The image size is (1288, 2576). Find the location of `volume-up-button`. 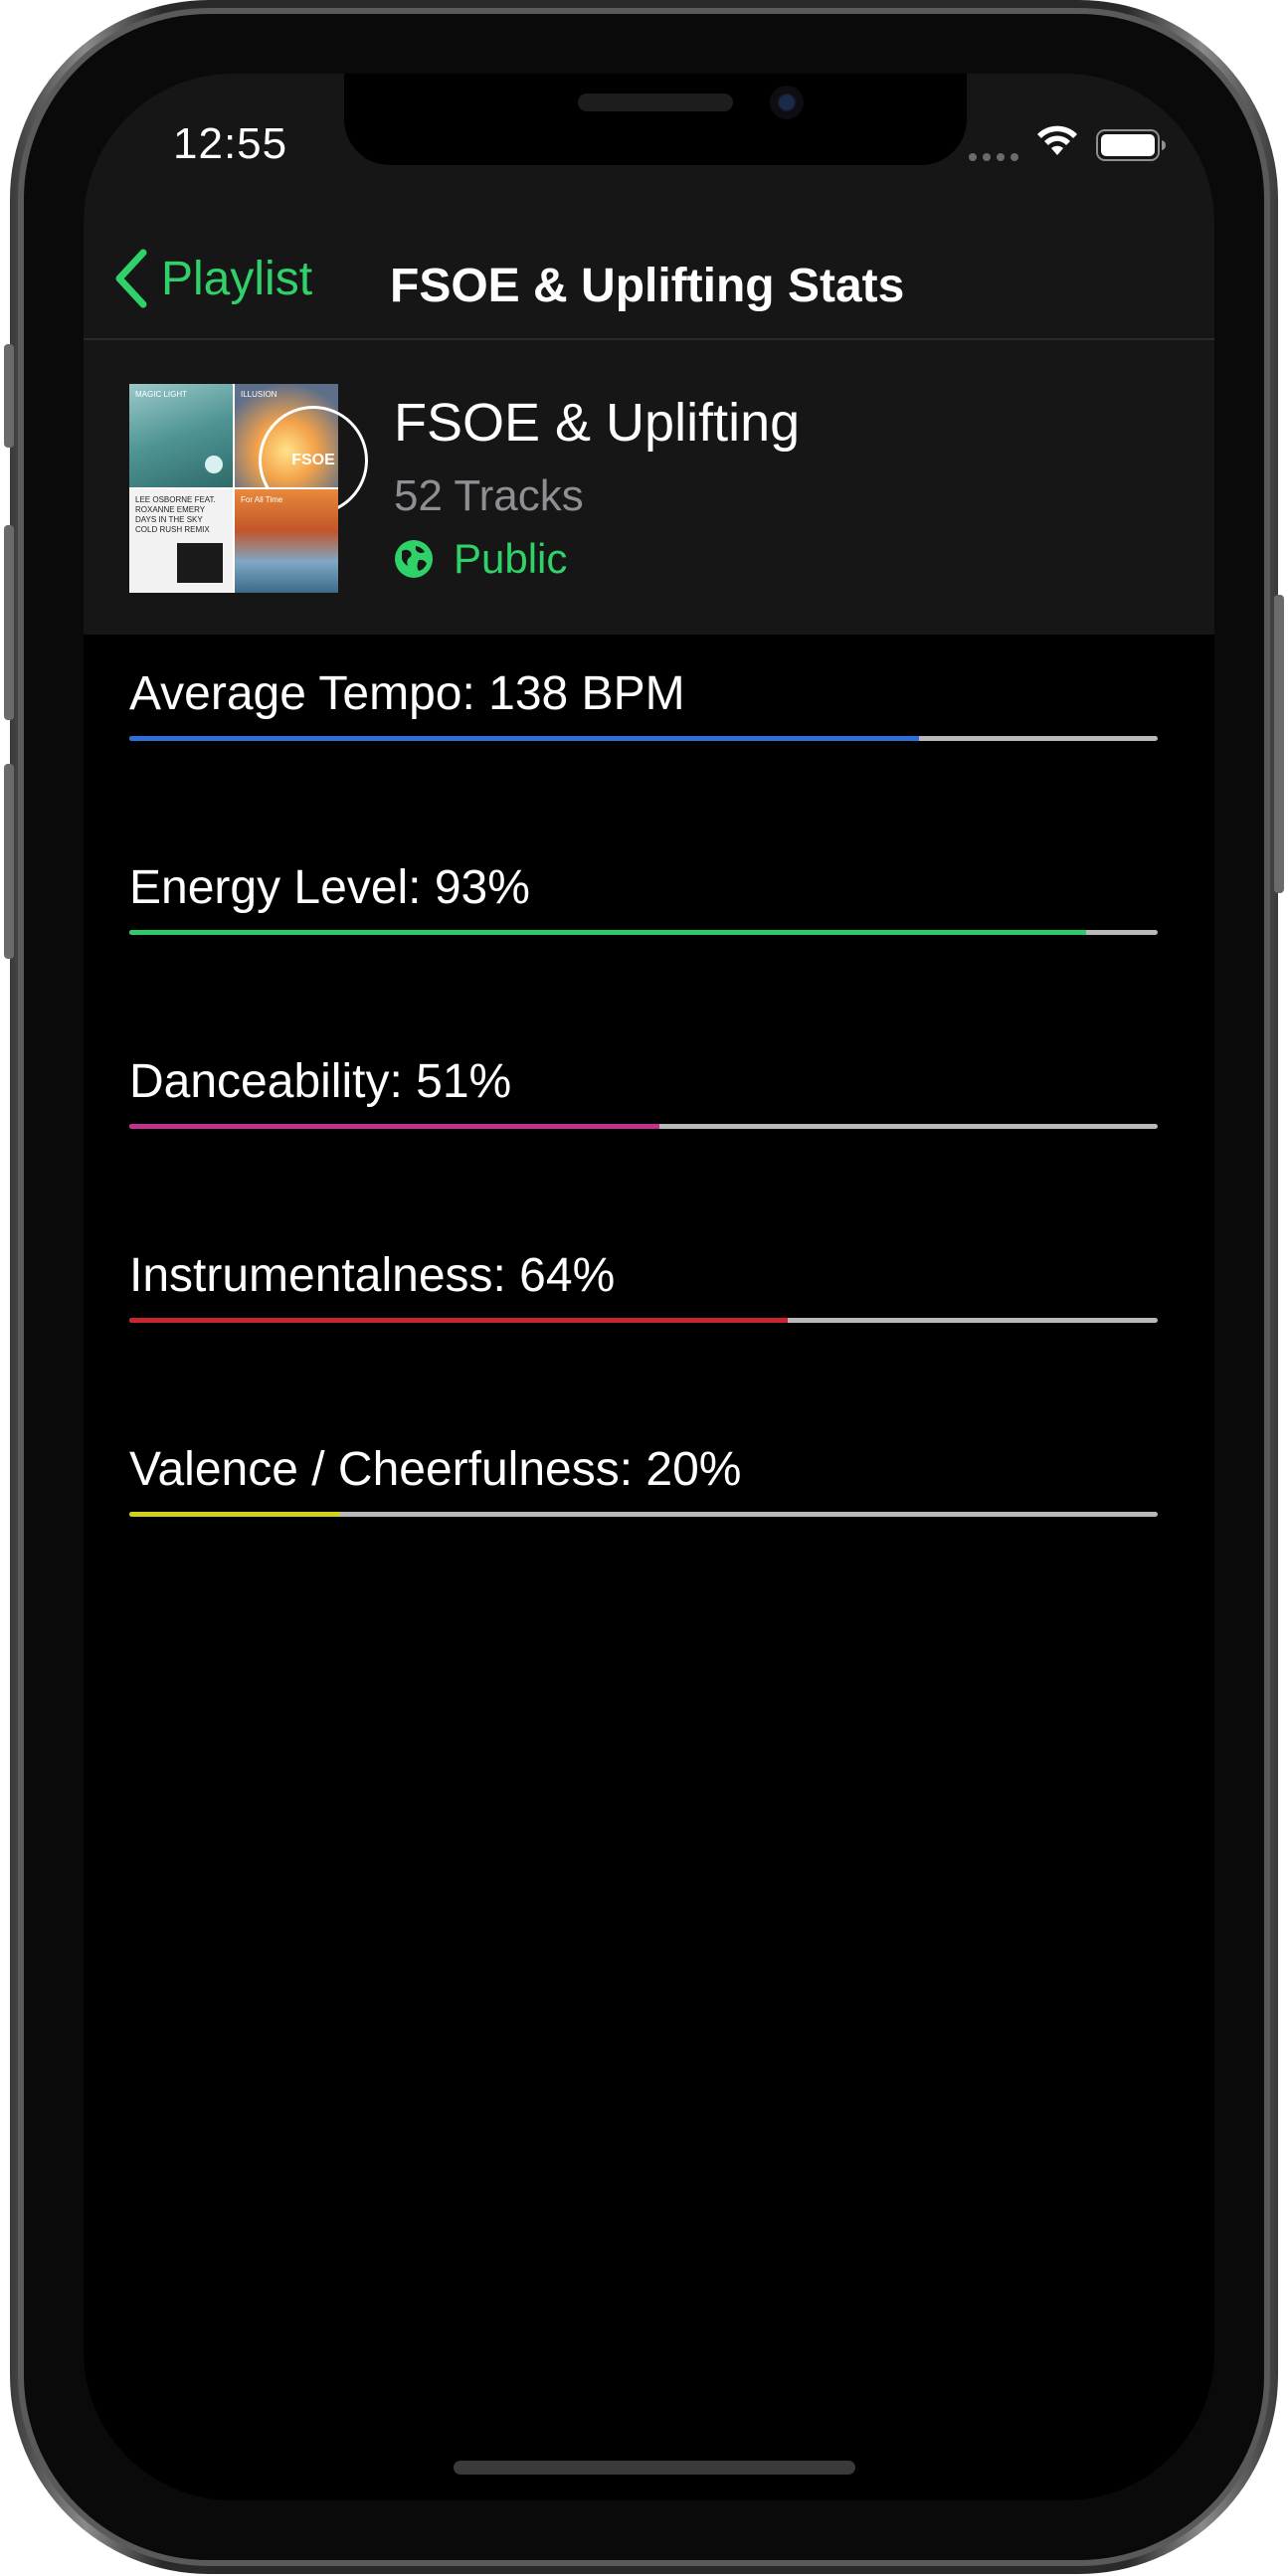

volume-up-button is located at coordinates (9, 622).